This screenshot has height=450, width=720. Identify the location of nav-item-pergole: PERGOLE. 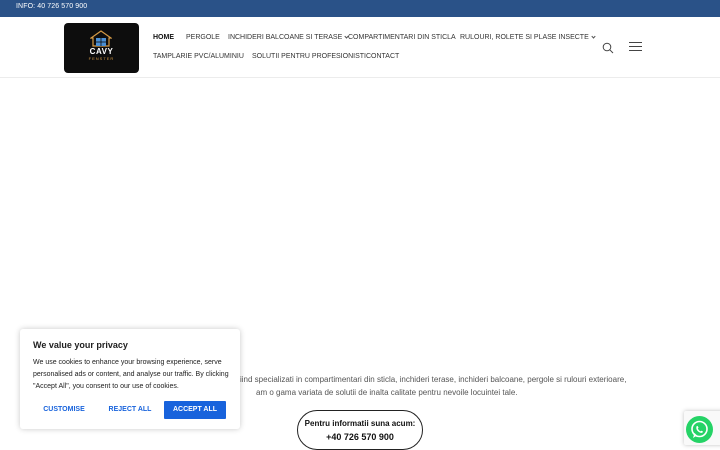
(203, 37).